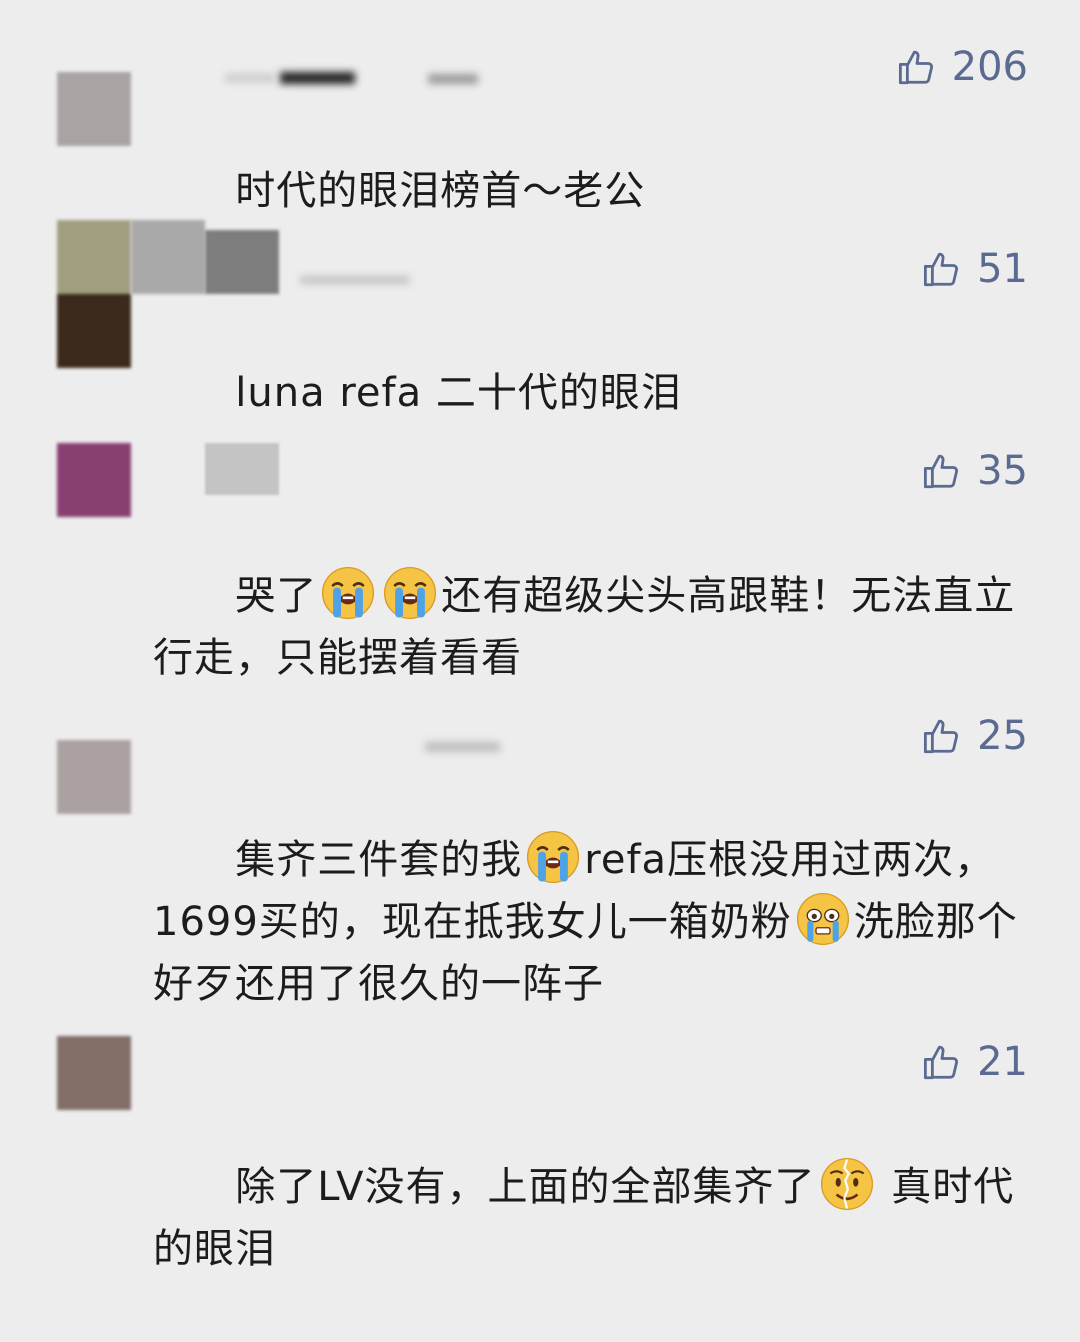  Describe the element at coordinates (1002, 471) in the screenshot. I see `like-count: 35` at that location.